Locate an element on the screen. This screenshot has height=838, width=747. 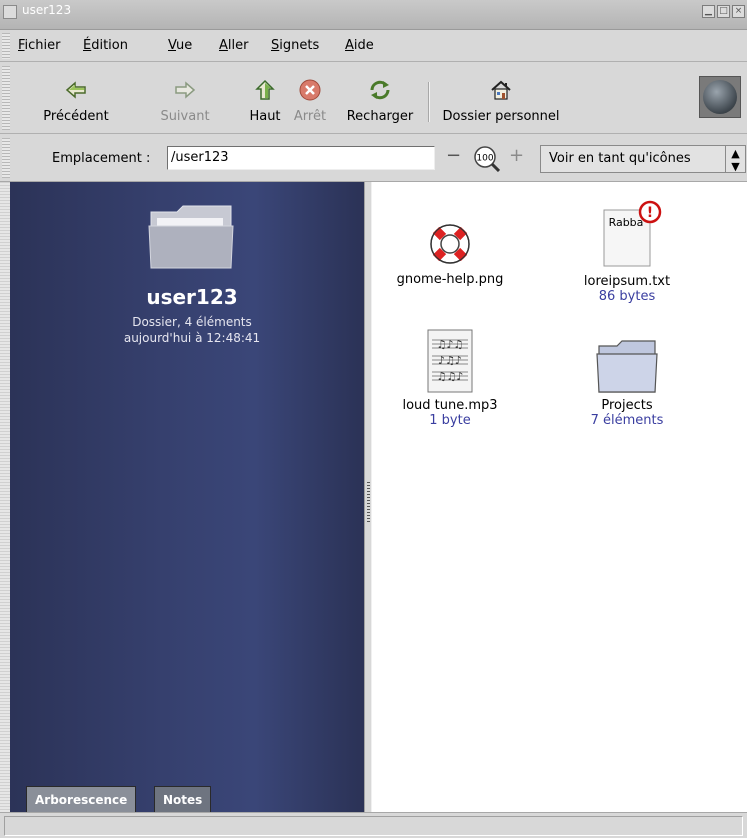
file-size: 1 byte is located at coordinates (450, 420).